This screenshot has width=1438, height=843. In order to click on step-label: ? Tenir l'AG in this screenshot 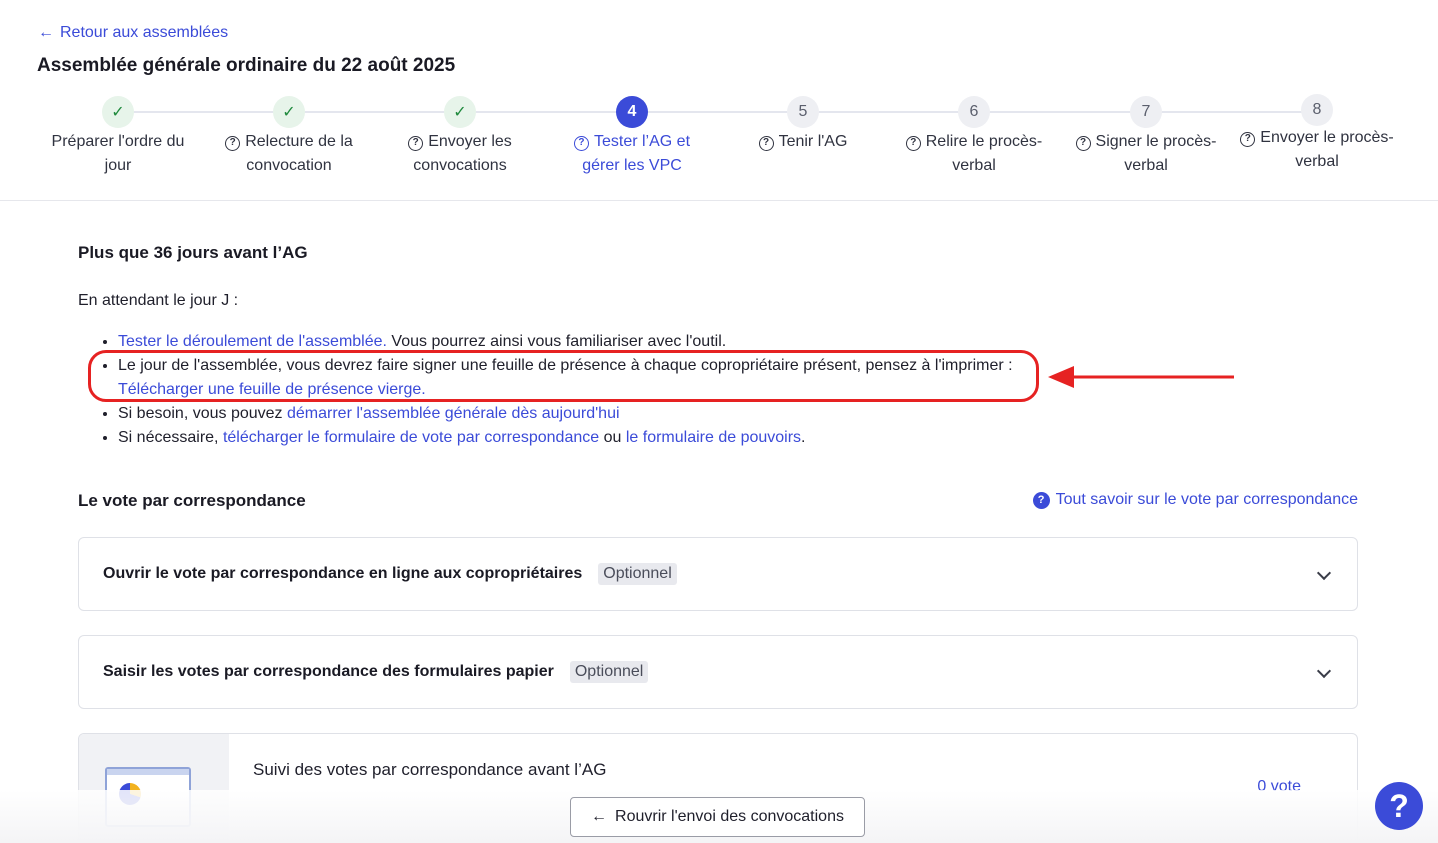, I will do `click(803, 142)`.